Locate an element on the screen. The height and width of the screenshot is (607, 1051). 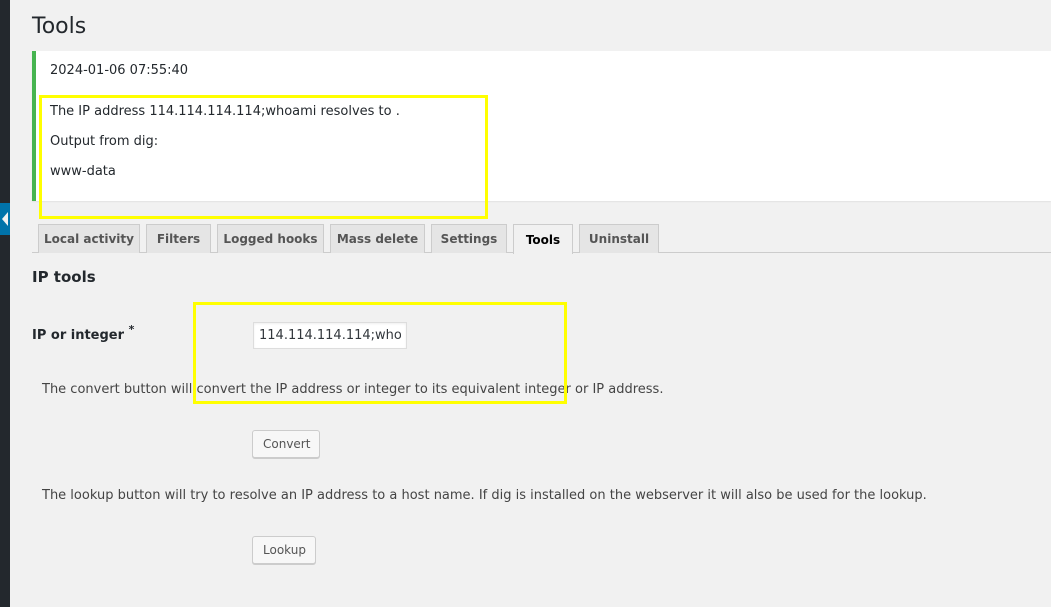
section-title: IP tools is located at coordinates (64, 277).